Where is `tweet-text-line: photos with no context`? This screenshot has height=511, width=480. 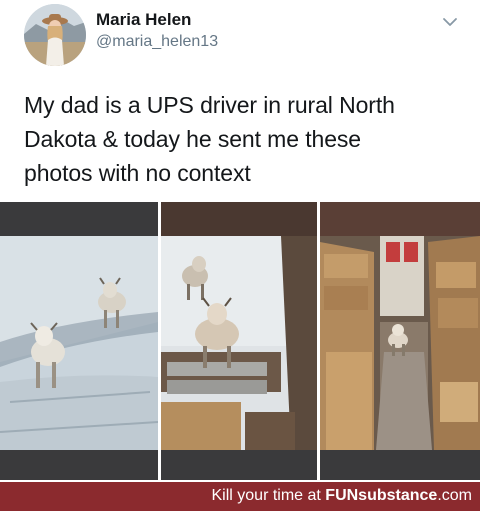 tweet-text-line: photos with no context is located at coordinates (137, 173).